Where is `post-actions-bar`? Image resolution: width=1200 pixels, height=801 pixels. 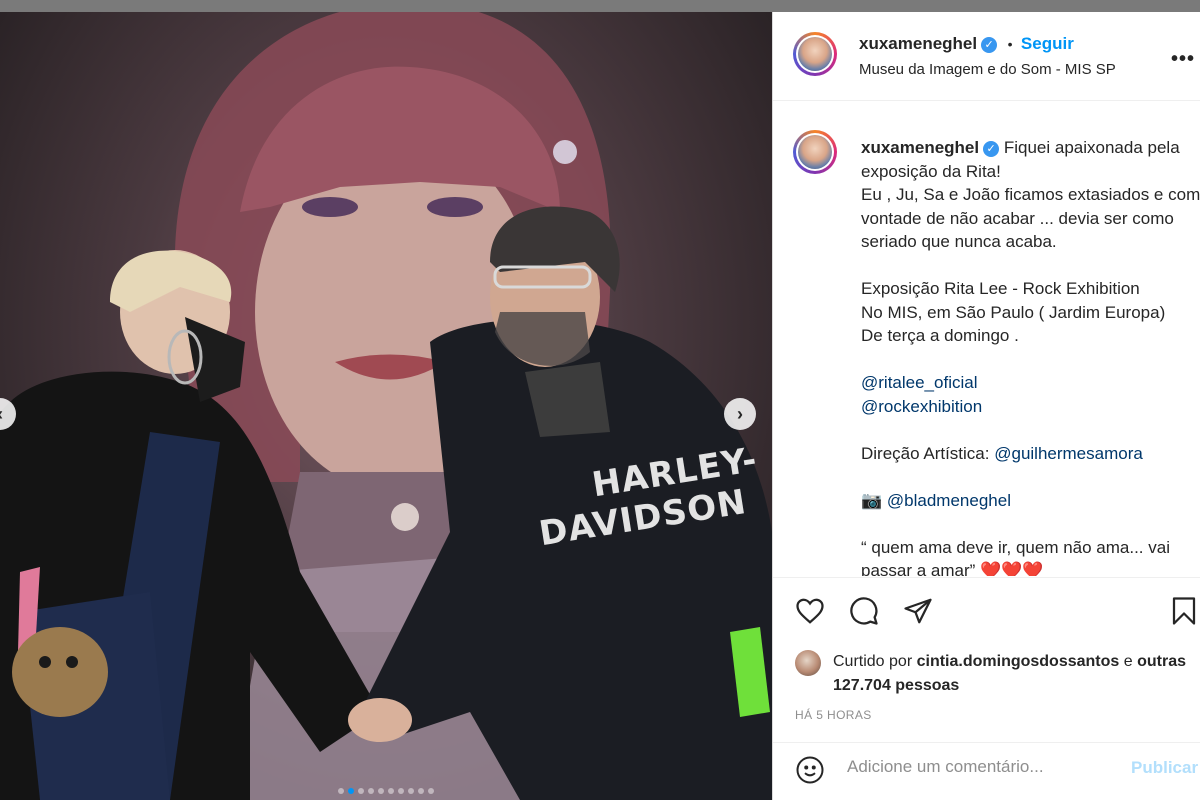 post-actions-bar is located at coordinates (986, 607).